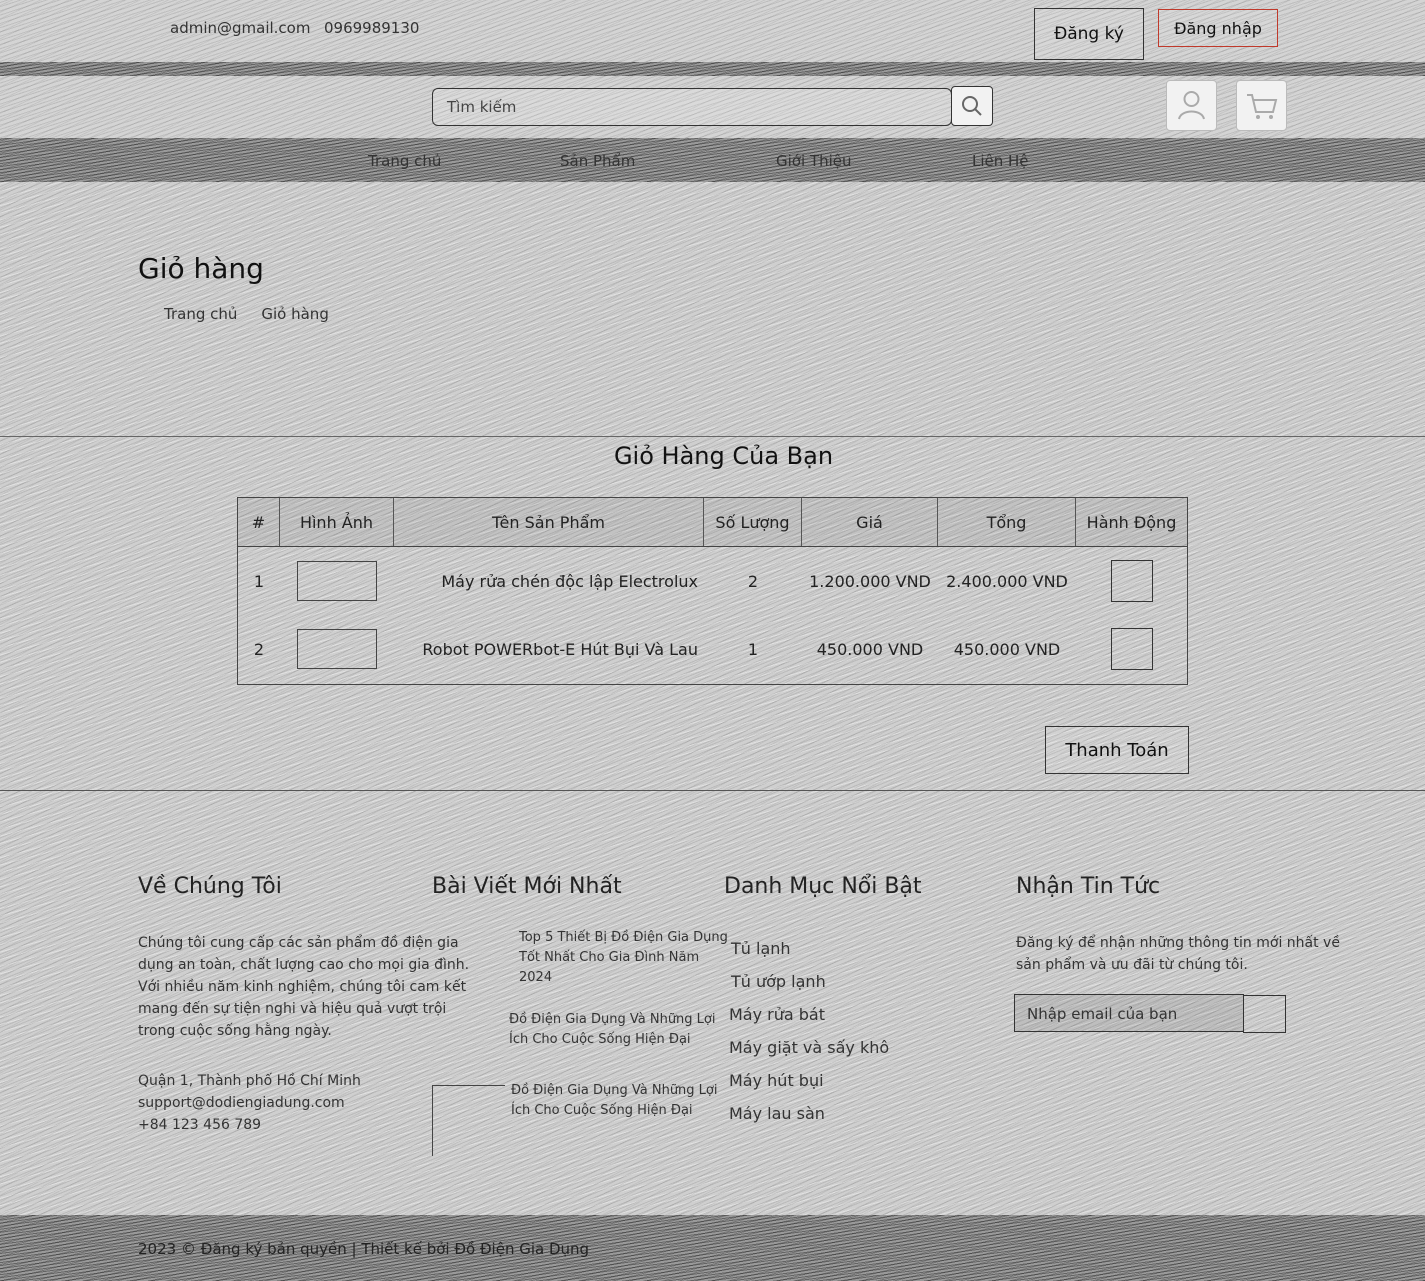 The width and height of the screenshot is (1425, 1281). What do you see at coordinates (1007, 522) in the screenshot?
I see `col-total: Tổng` at bounding box center [1007, 522].